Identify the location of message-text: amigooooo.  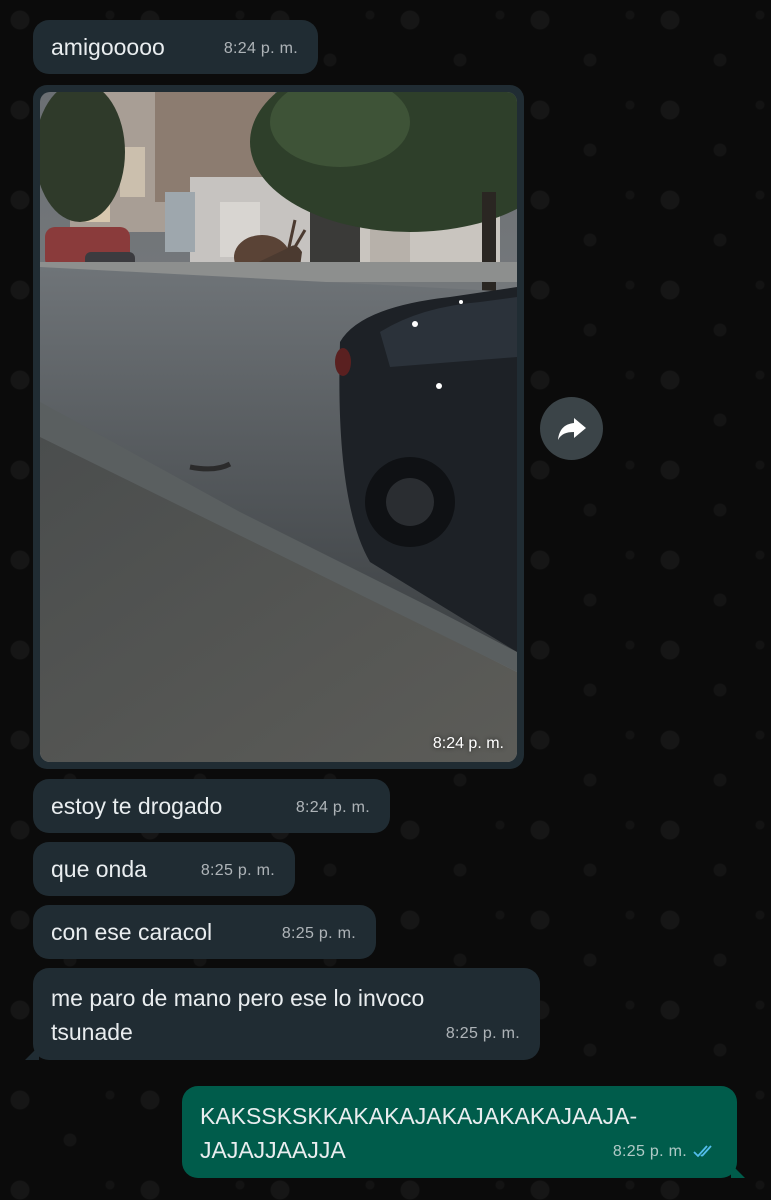
(108, 47).